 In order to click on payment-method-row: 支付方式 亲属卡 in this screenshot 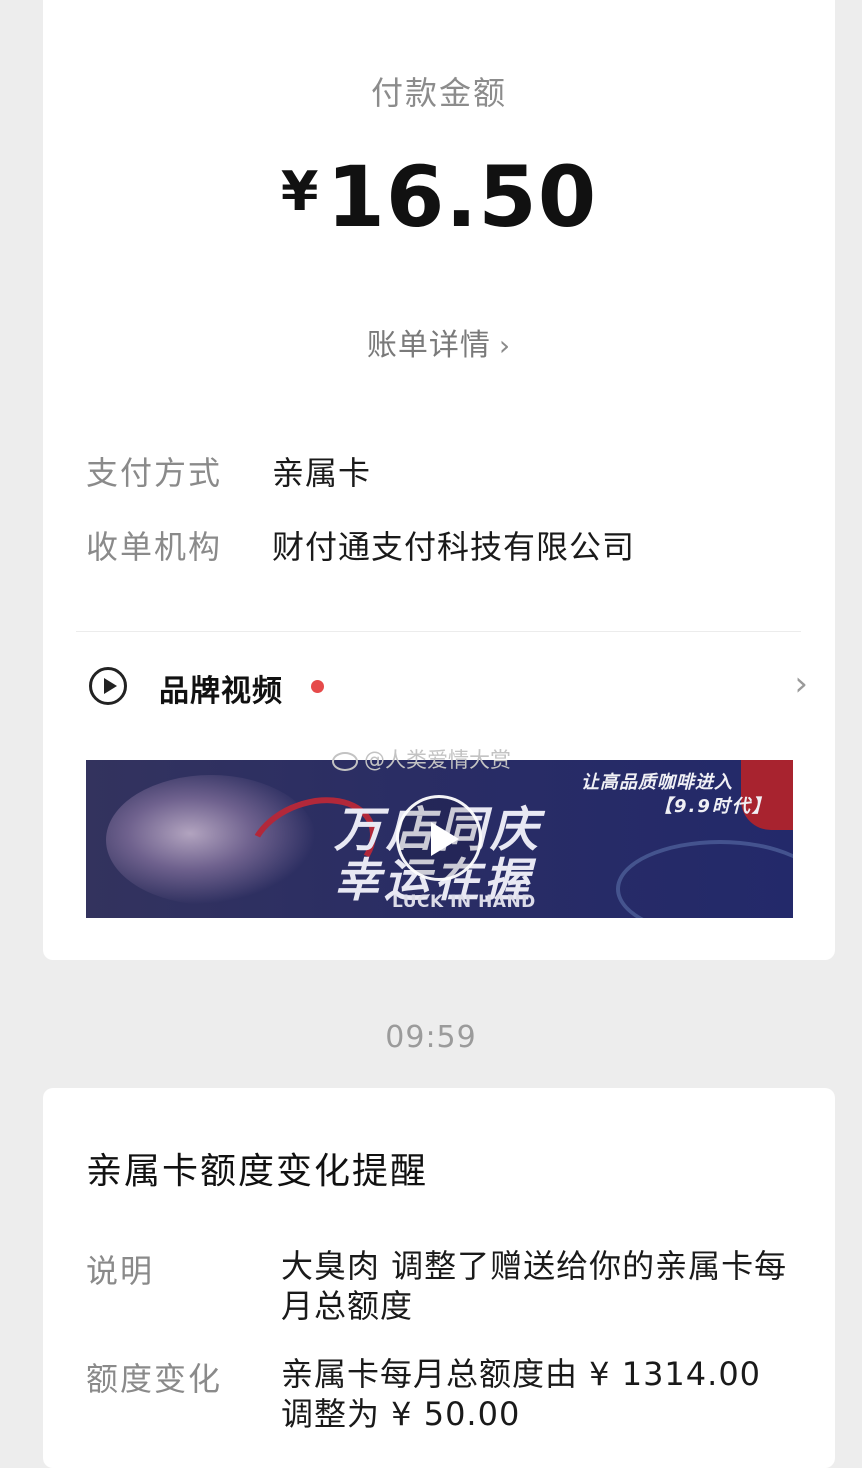, I will do `click(228, 471)`.